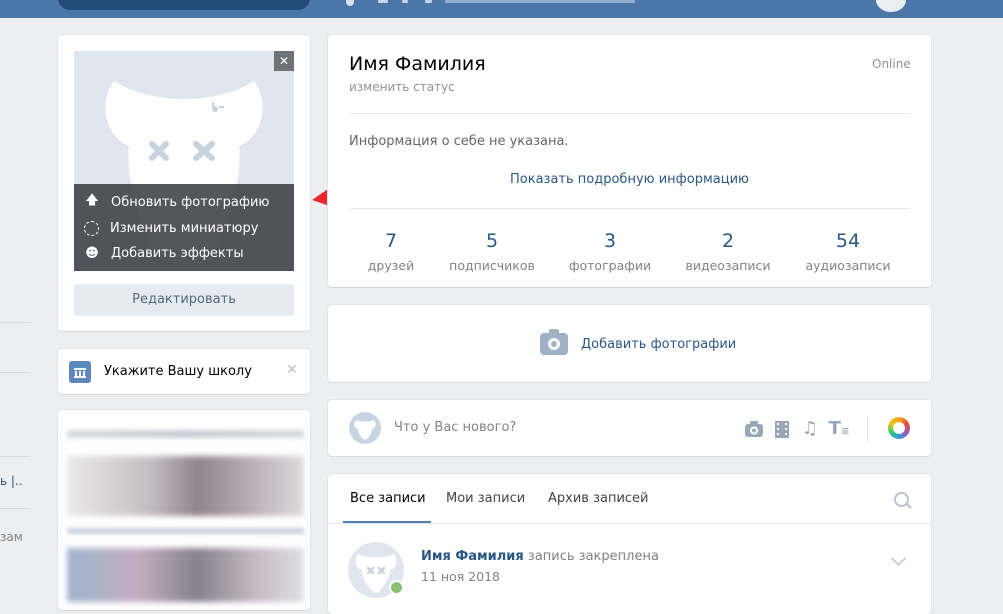  Describe the element at coordinates (350, 3) in the screenshot. I see `notifications-icon` at that location.